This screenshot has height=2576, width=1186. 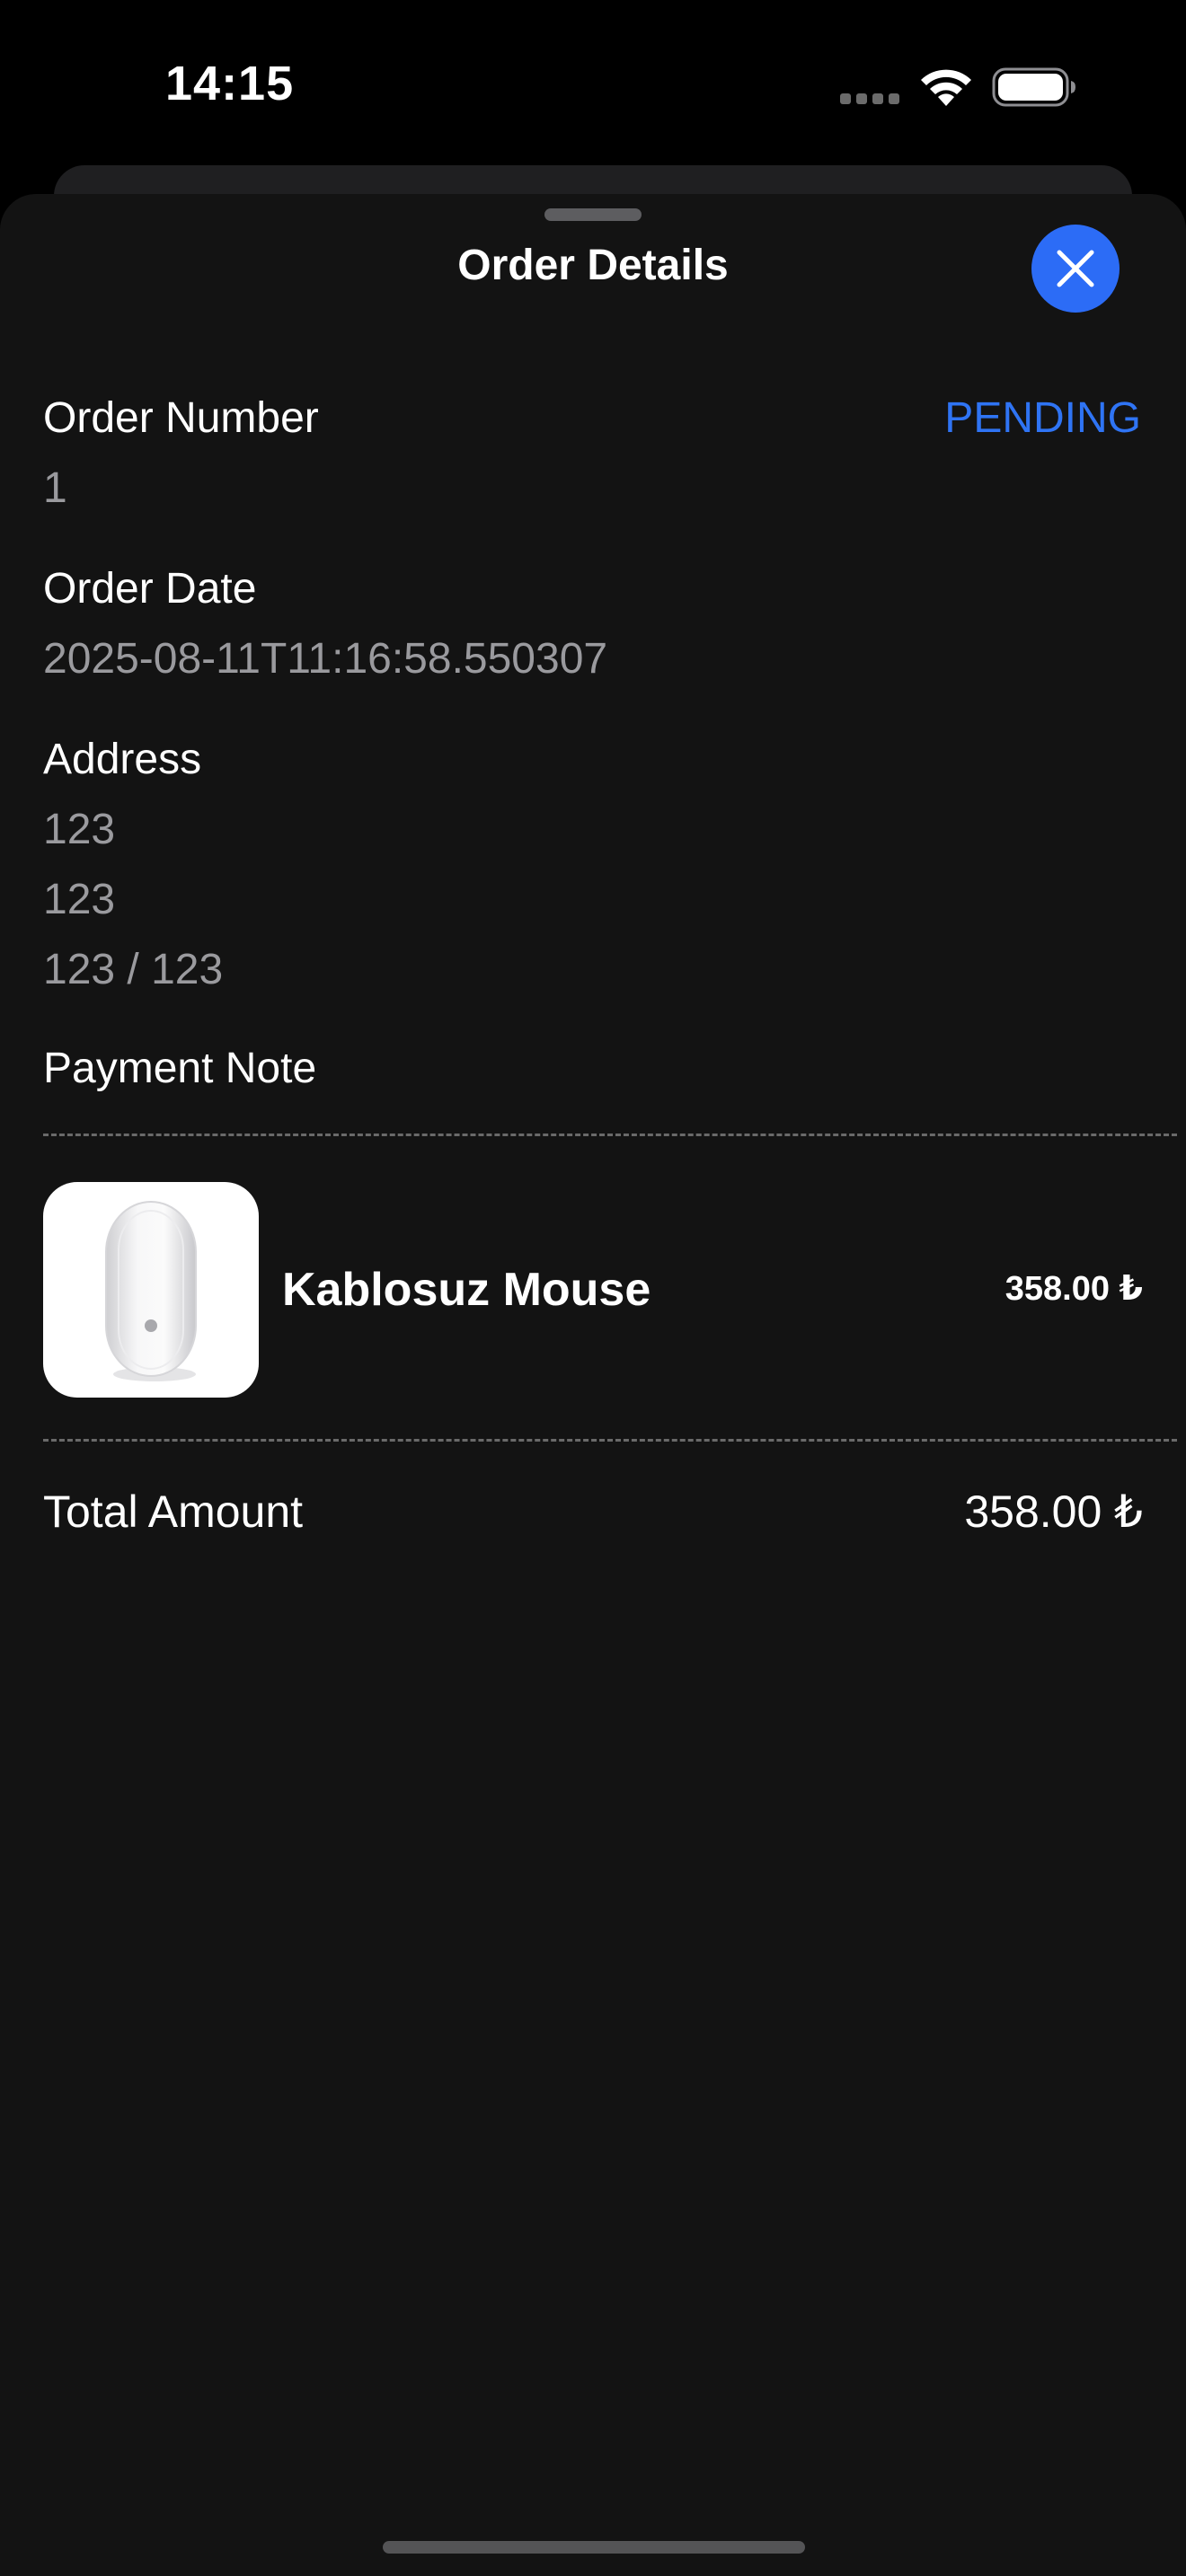 What do you see at coordinates (180, 1068) in the screenshot?
I see `payment-note-label: Payment Note` at bounding box center [180, 1068].